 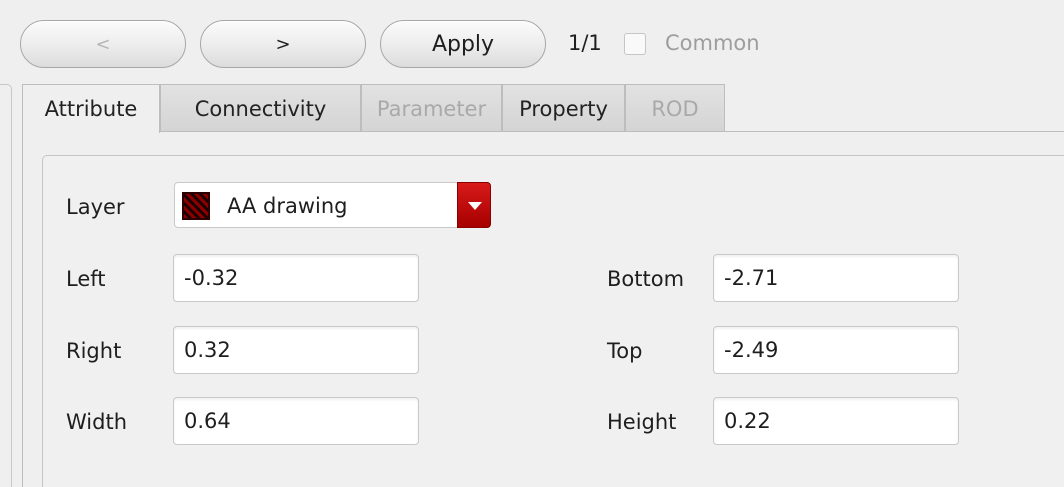 I want to click on common-checkbox-label: Common, so click(x=712, y=43).